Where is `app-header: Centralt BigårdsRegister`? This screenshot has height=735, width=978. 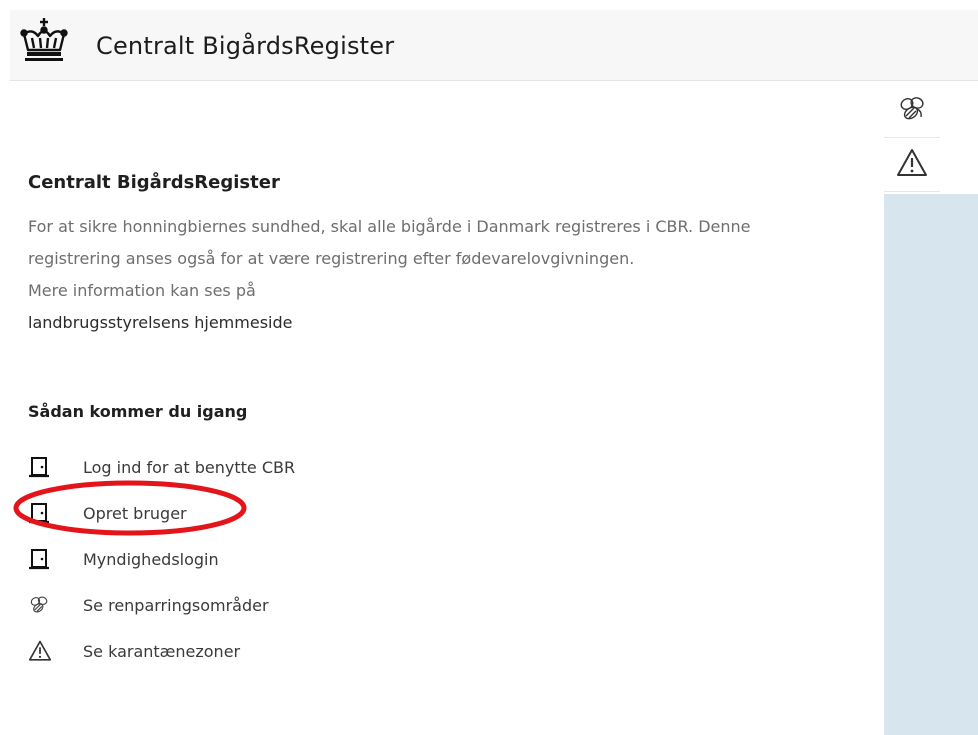 app-header: Centralt BigårdsRegister is located at coordinates (494, 45).